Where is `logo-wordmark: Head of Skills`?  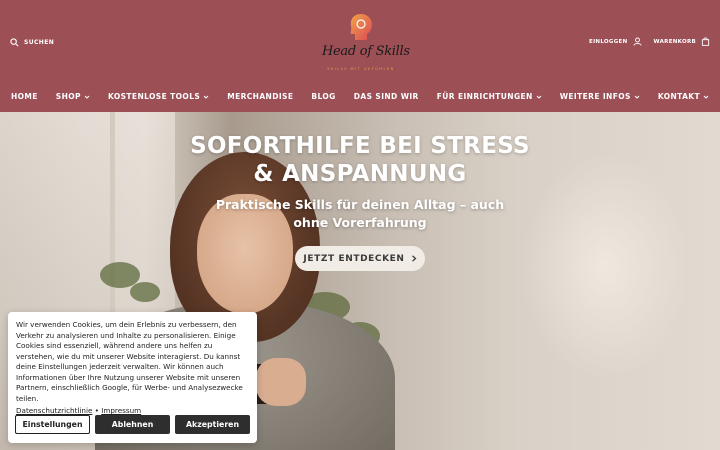 logo-wordmark: Head of Skills is located at coordinates (366, 51).